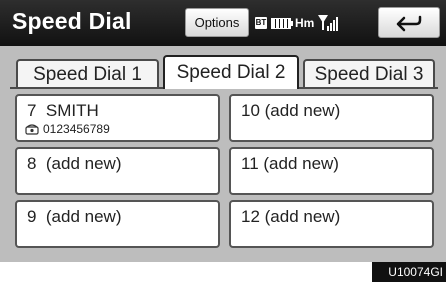 Image resolution: width=446 pixels, height=282 pixels. What do you see at coordinates (369, 73) in the screenshot?
I see `tab-speed-dial-3: Speed Dial 3` at bounding box center [369, 73].